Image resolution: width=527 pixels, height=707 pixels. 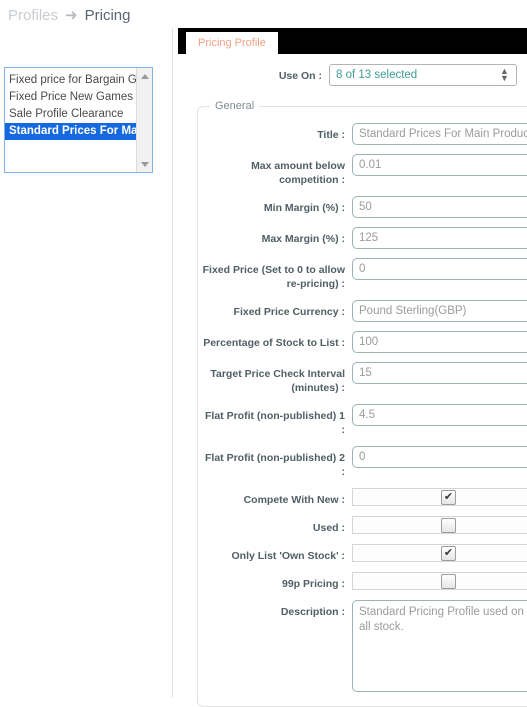 I want to click on title-input: Standard Prices For Main Products, so click(x=439, y=134).